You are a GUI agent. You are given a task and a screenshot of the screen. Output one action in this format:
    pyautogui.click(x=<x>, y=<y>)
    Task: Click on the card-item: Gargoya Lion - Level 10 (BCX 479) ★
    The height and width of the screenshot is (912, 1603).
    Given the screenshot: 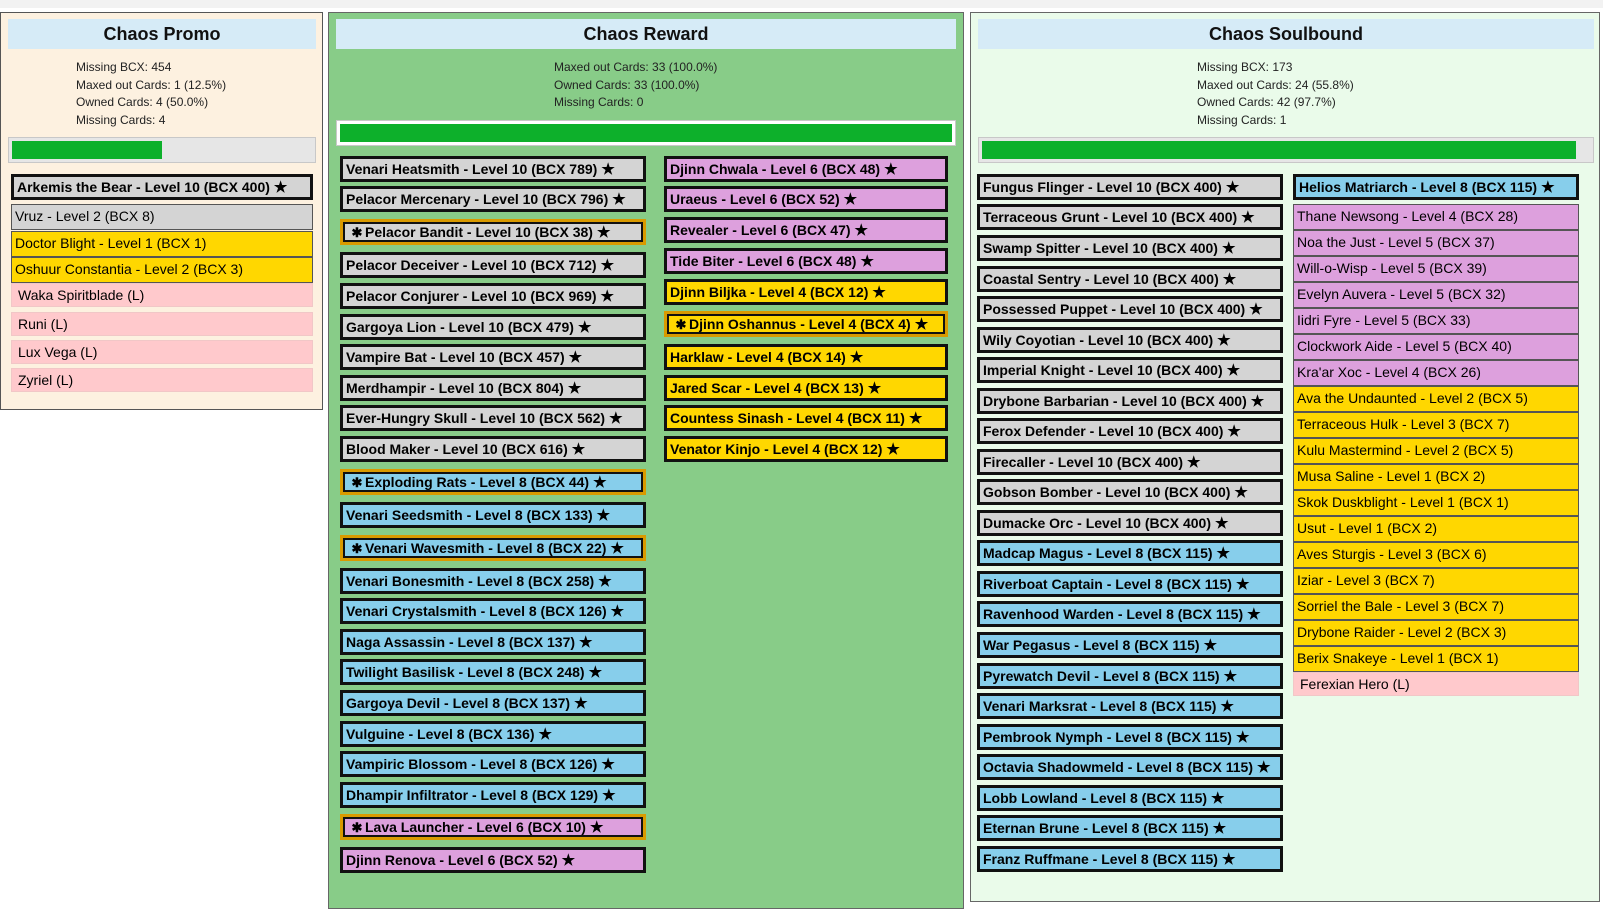 What is the action you would take?
    pyautogui.click(x=493, y=327)
    